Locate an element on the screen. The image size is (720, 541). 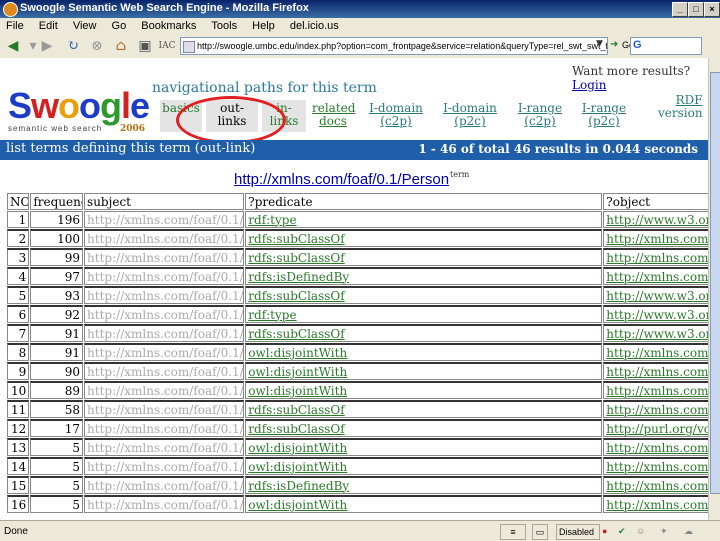
tab-i-domain-c2p: I-domain (c2p) is located at coordinates (396, 116).